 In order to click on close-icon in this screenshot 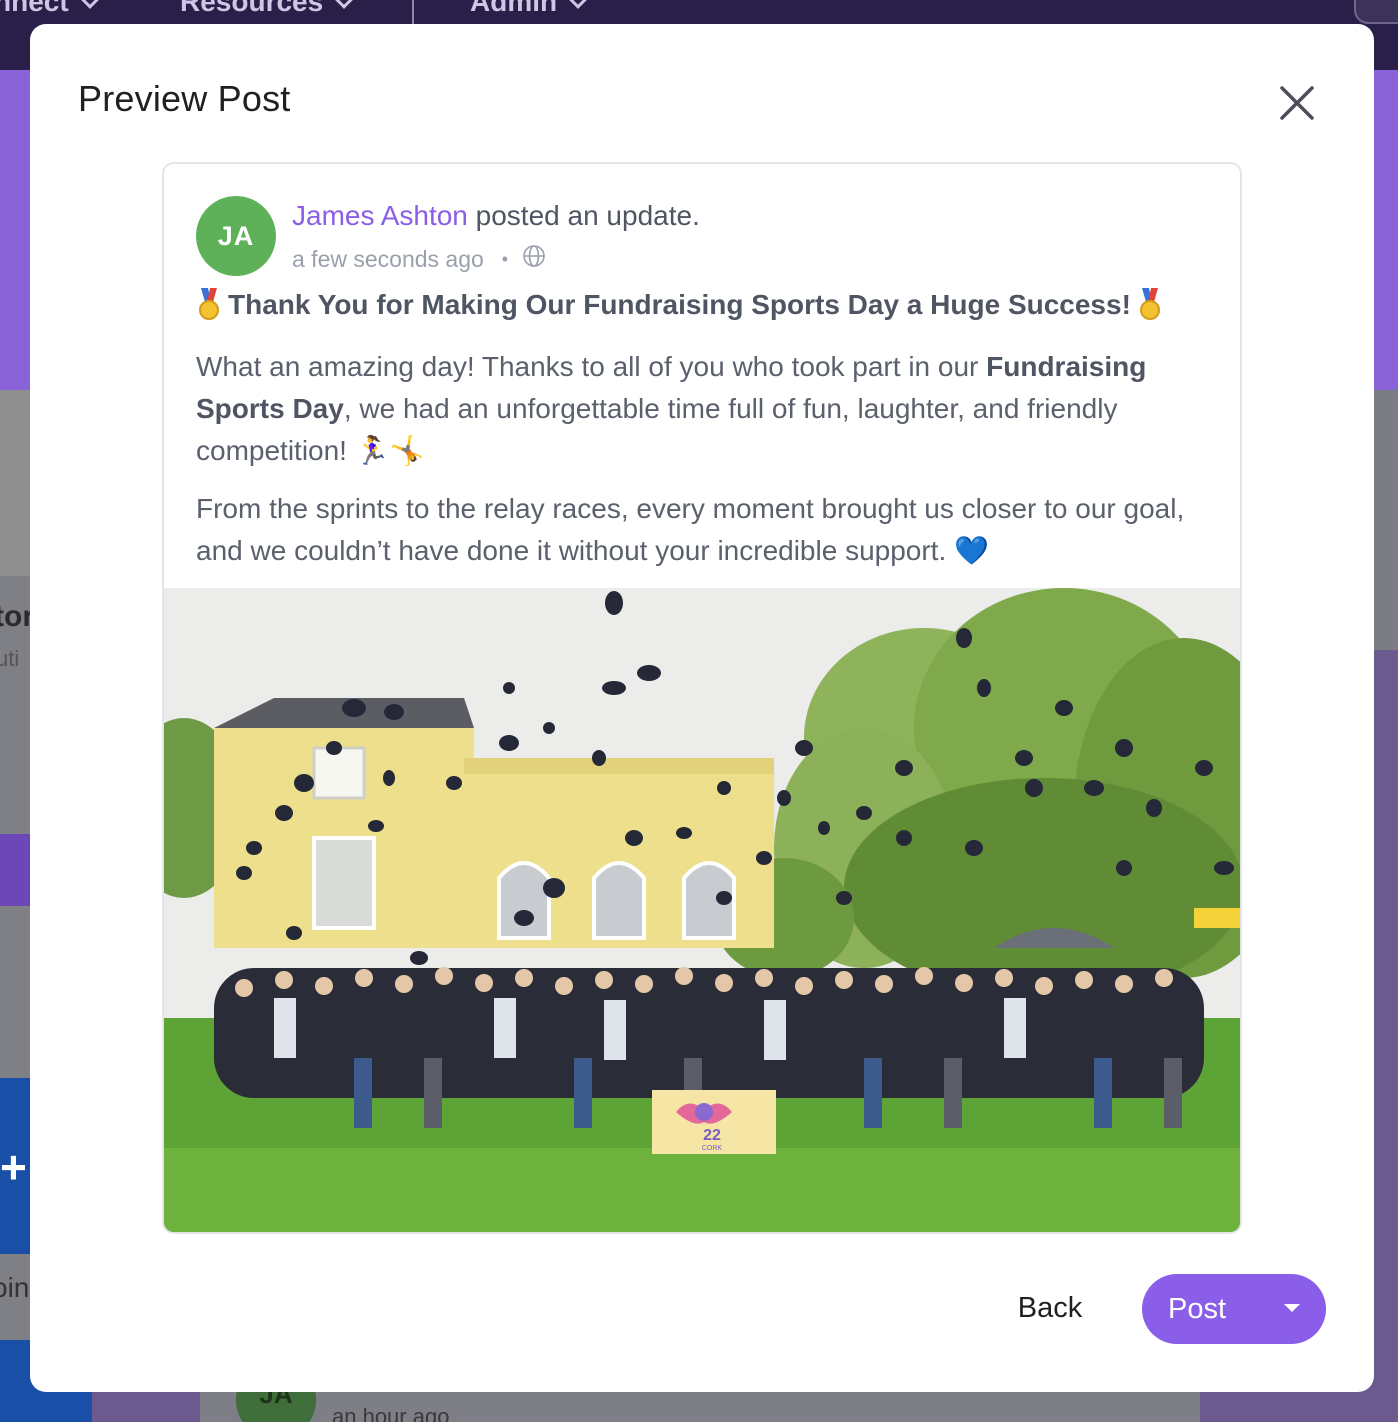, I will do `click(1297, 103)`.